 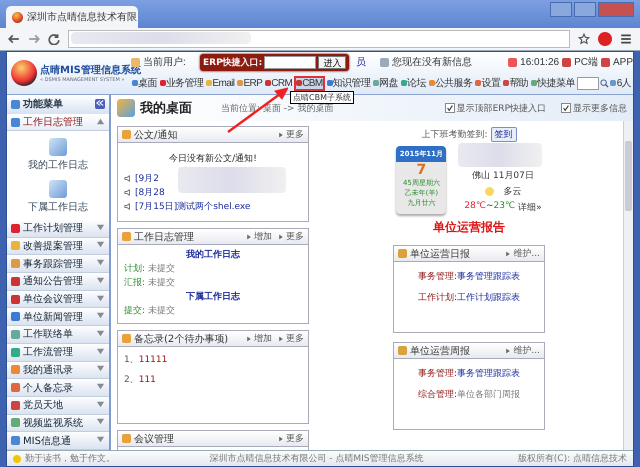 What do you see at coordinates (503, 134) in the screenshot?
I see `sign-in-button: 签到` at bounding box center [503, 134].